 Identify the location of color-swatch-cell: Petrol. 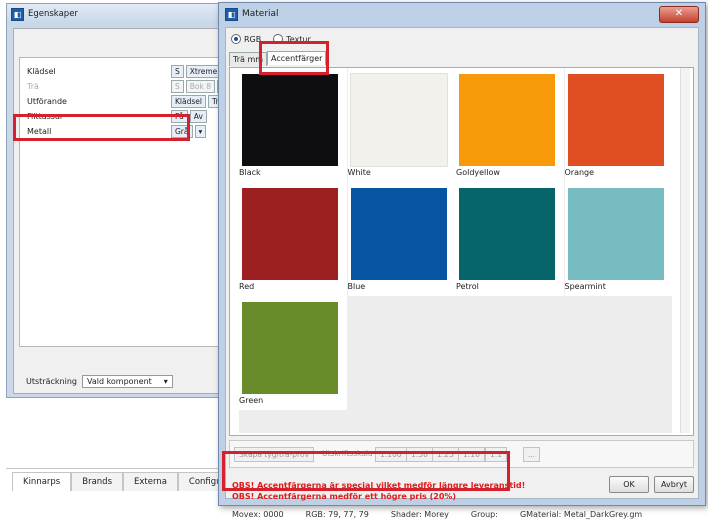
(510, 239).